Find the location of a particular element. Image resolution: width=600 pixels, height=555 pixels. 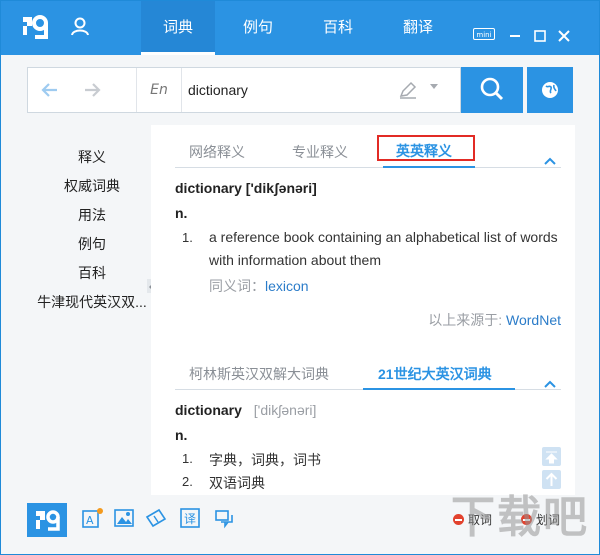

tab-examples: 例句 is located at coordinates (258, 28).